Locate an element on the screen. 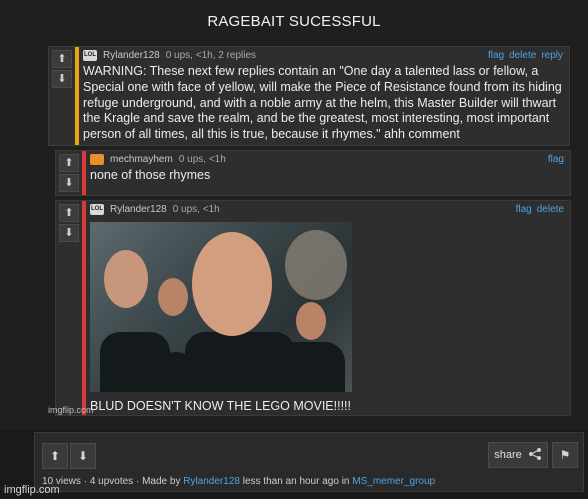 This screenshot has width=588, height=499. flag-icon: ⚑ is located at coordinates (565, 455).